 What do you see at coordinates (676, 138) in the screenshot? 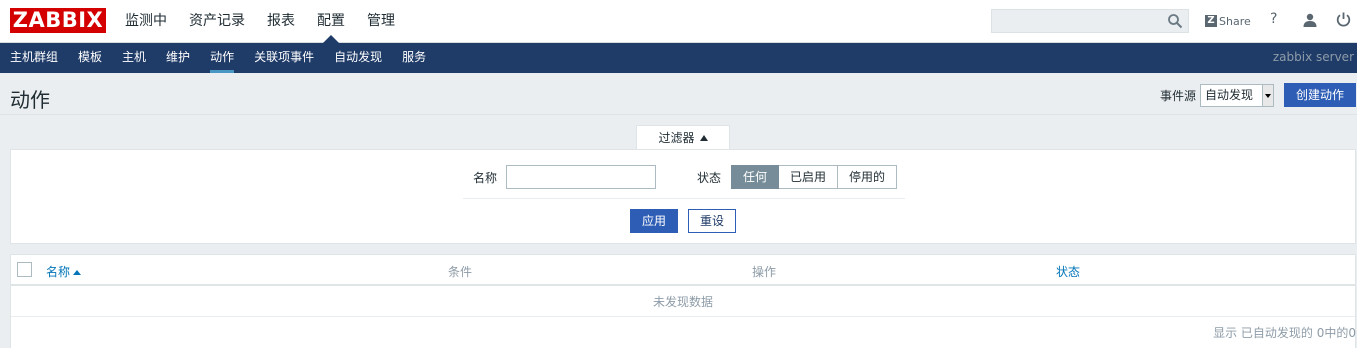
I see `filter-tab-label: 过滤器` at bounding box center [676, 138].